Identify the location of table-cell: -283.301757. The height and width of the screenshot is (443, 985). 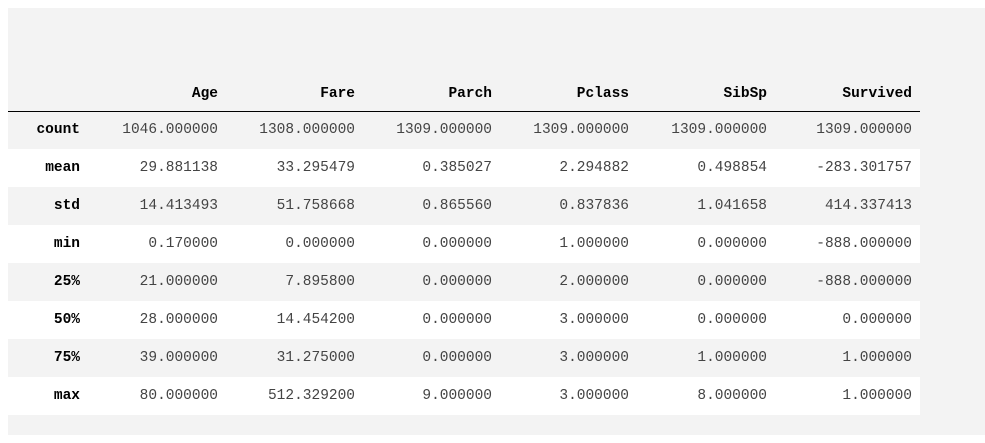
(847, 168).